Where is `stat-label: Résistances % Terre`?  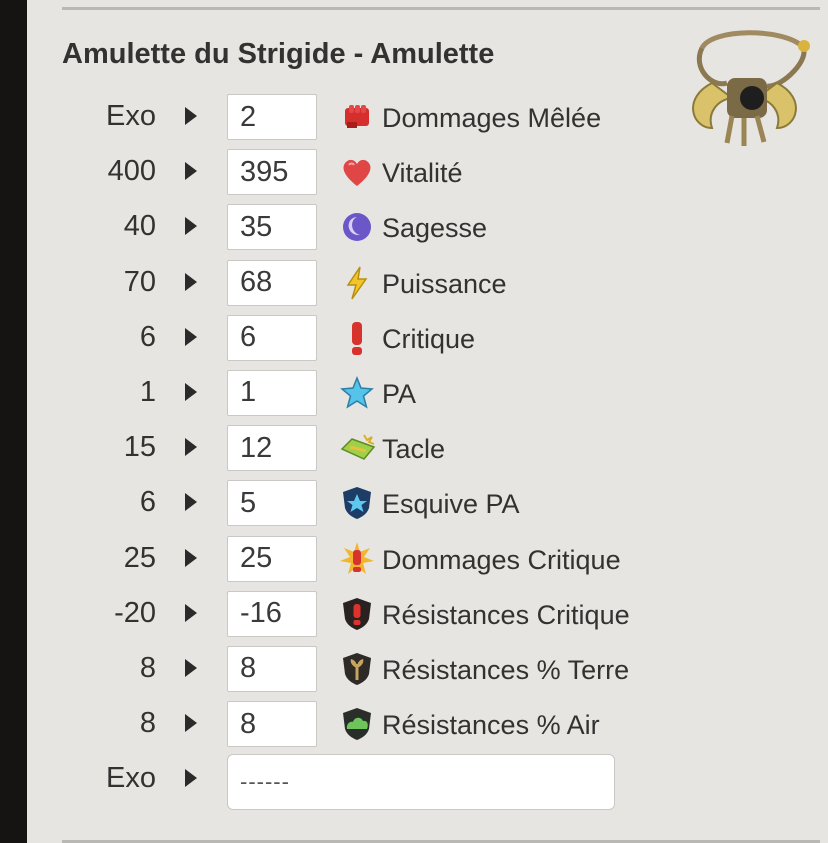 stat-label: Résistances % Terre is located at coordinates (506, 669).